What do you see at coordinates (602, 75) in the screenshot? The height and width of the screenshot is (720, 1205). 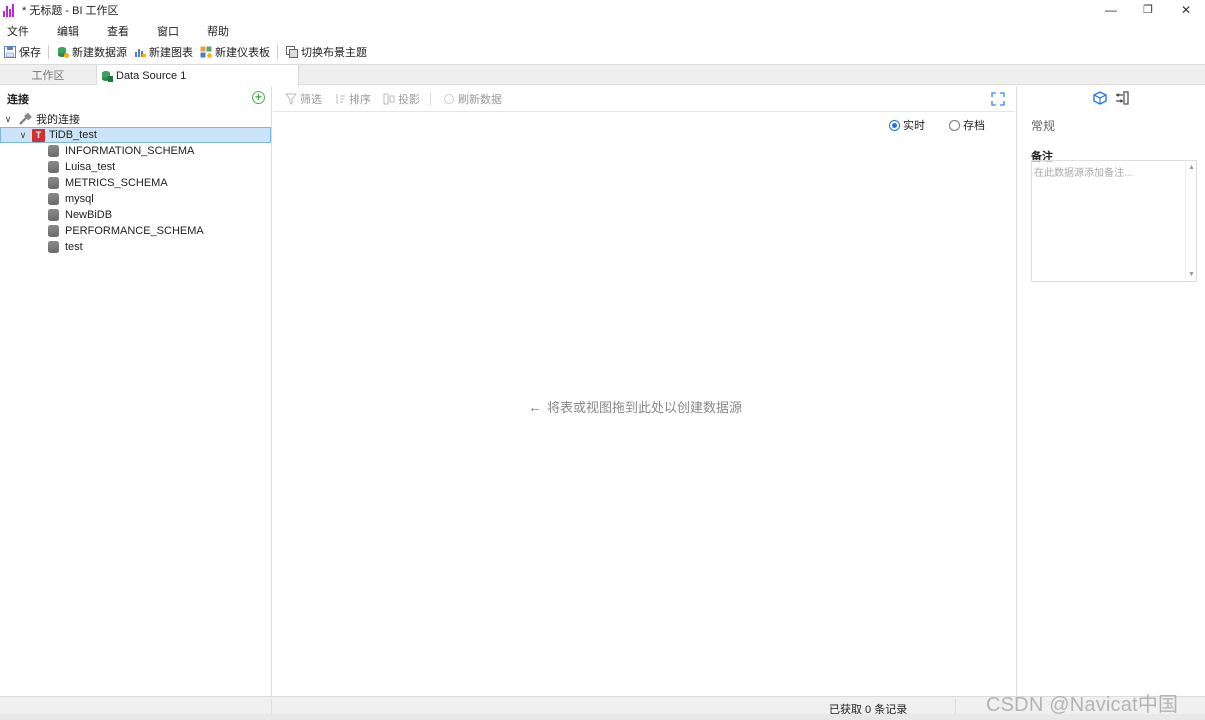 I see `document-tabs: 工作区 Data Source 1` at bounding box center [602, 75].